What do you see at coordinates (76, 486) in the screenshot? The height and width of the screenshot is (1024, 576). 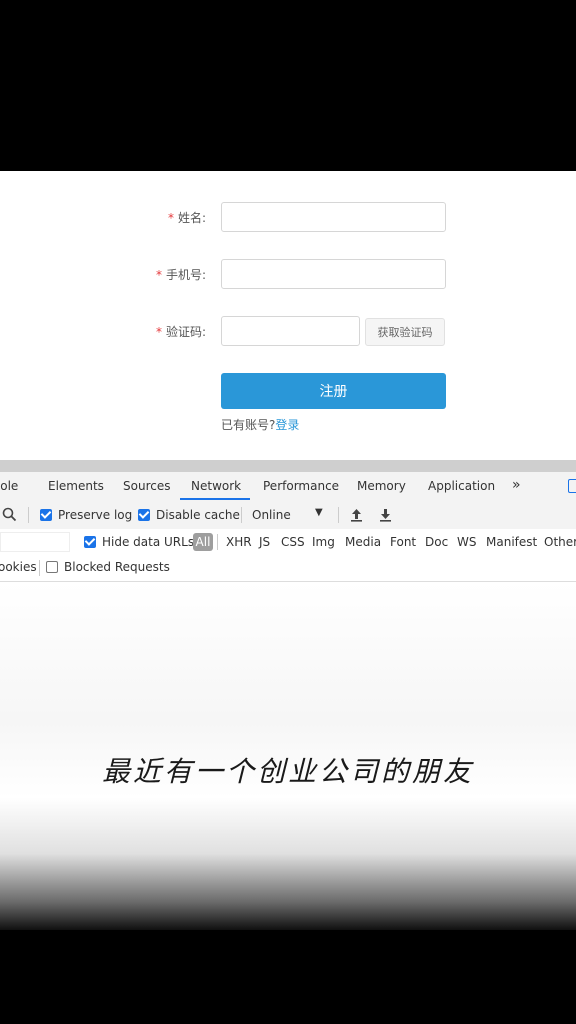 I see `tab-elements: Elements` at bounding box center [76, 486].